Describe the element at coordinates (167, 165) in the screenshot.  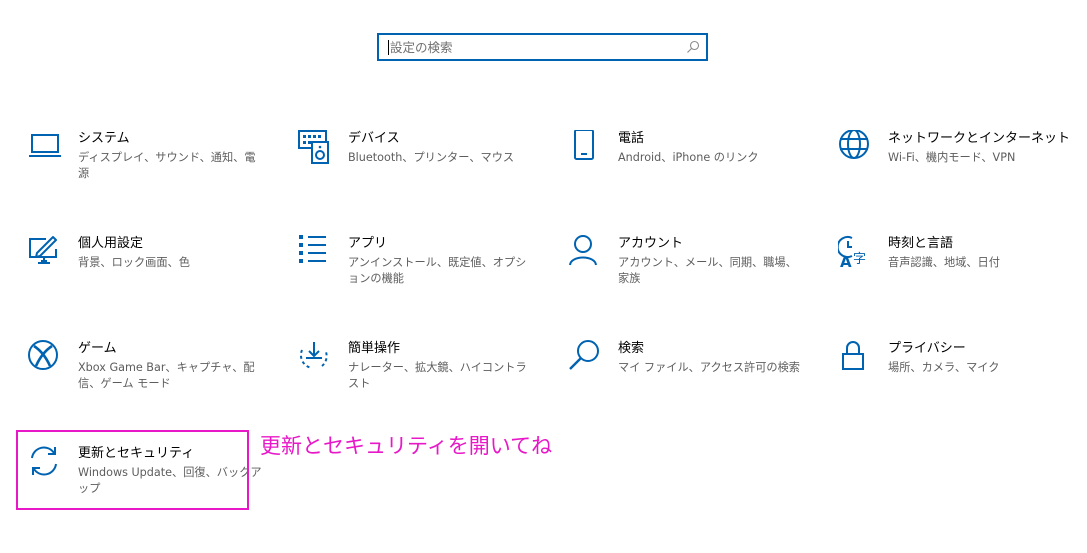
I see `tile-description: ディスプレイ、サウンド、通知、電源` at that location.